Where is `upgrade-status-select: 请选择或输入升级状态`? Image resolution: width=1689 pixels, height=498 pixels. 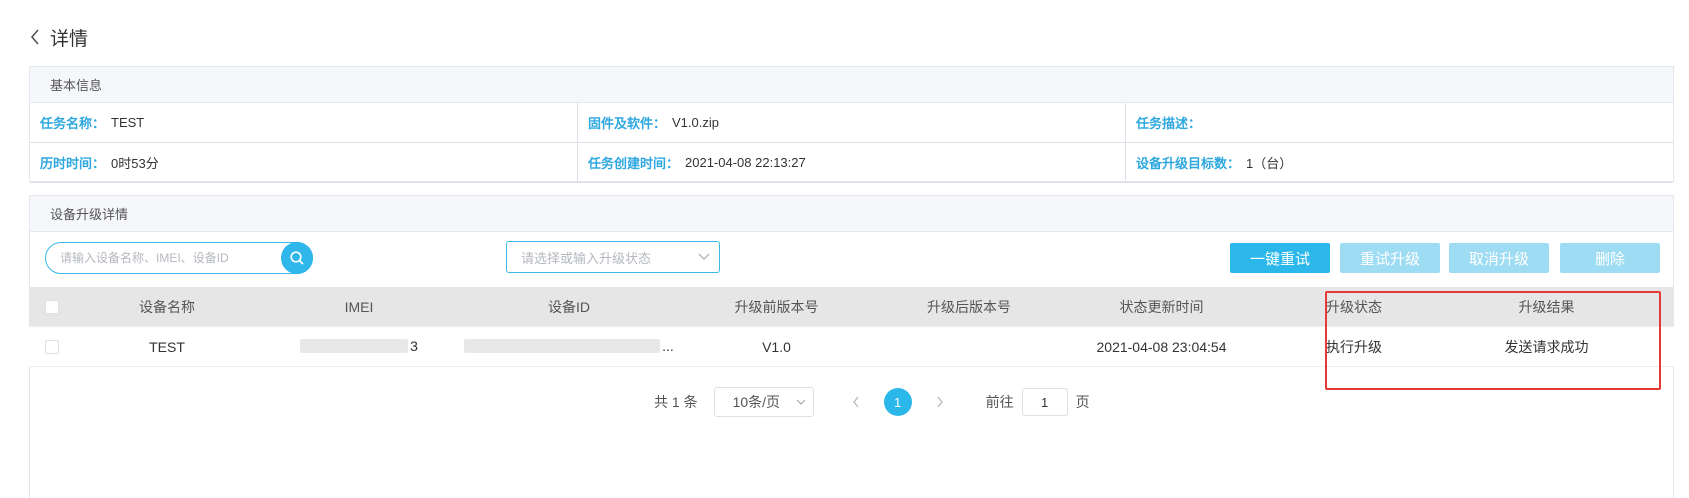
upgrade-status-select: 请选择或输入升级状态 is located at coordinates (613, 257).